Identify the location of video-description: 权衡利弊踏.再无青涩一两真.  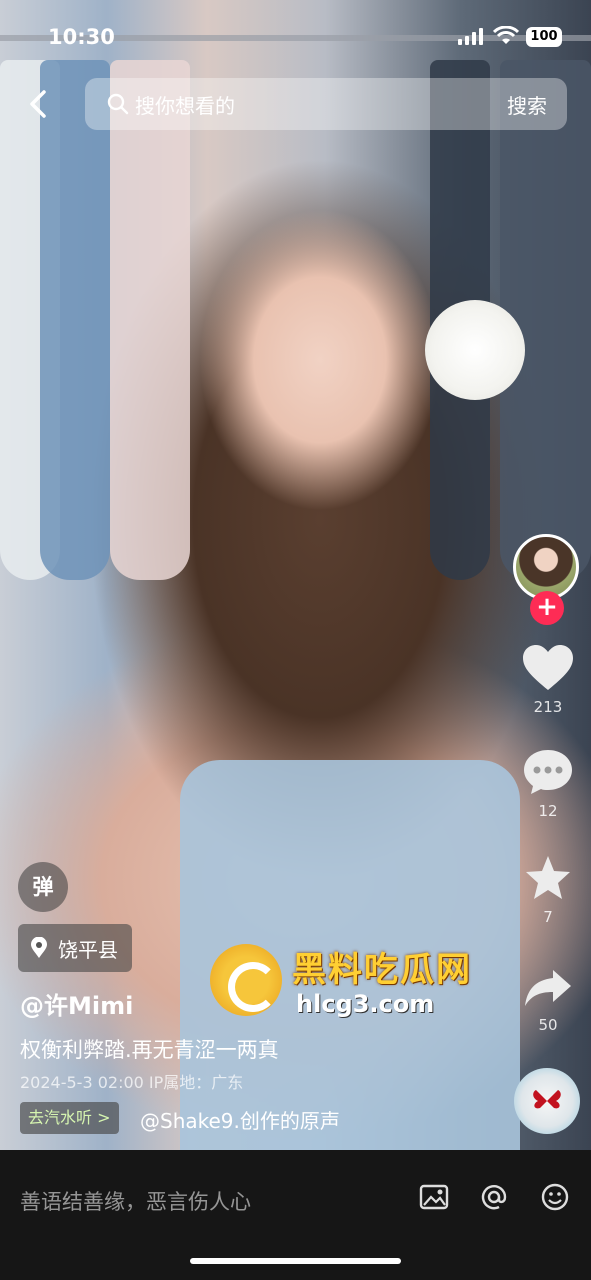
(149, 1050).